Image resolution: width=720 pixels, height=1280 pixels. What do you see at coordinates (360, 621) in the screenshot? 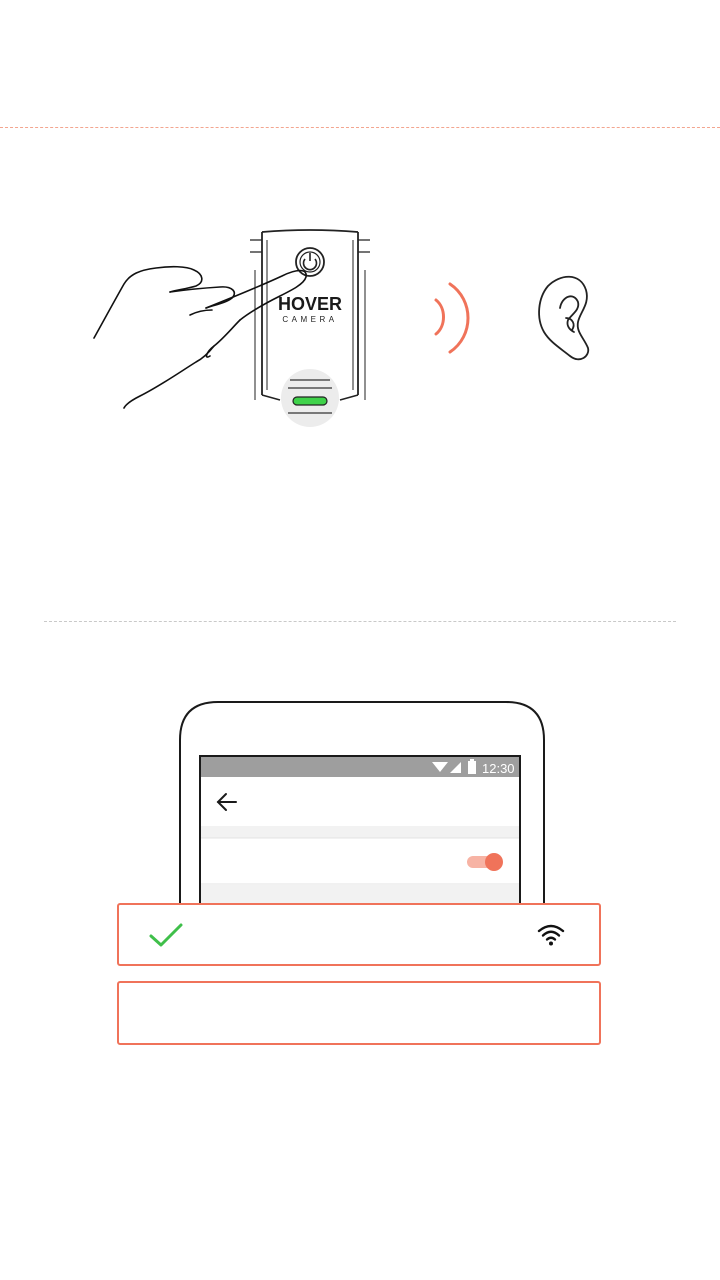
I see `section-divider` at bounding box center [360, 621].